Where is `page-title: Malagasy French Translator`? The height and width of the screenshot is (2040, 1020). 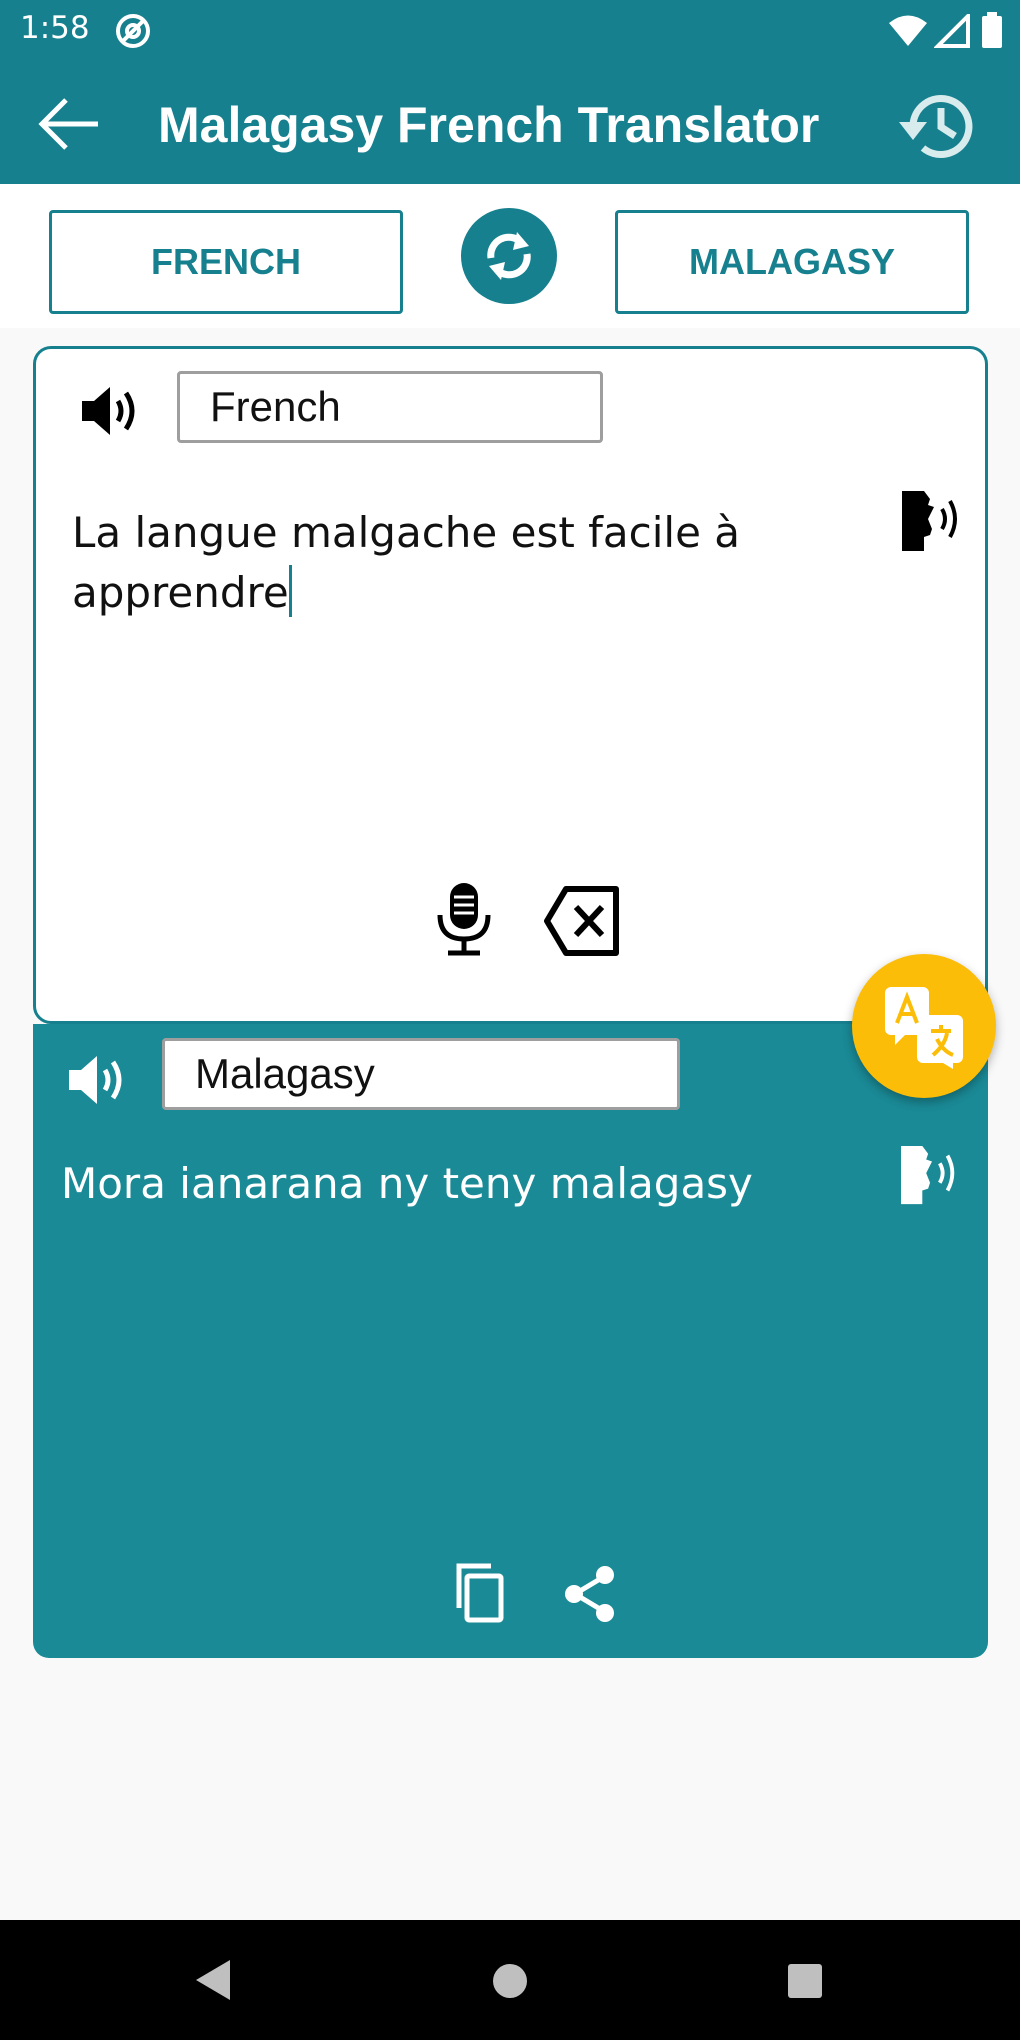 page-title: Malagasy French Translator is located at coordinates (489, 125).